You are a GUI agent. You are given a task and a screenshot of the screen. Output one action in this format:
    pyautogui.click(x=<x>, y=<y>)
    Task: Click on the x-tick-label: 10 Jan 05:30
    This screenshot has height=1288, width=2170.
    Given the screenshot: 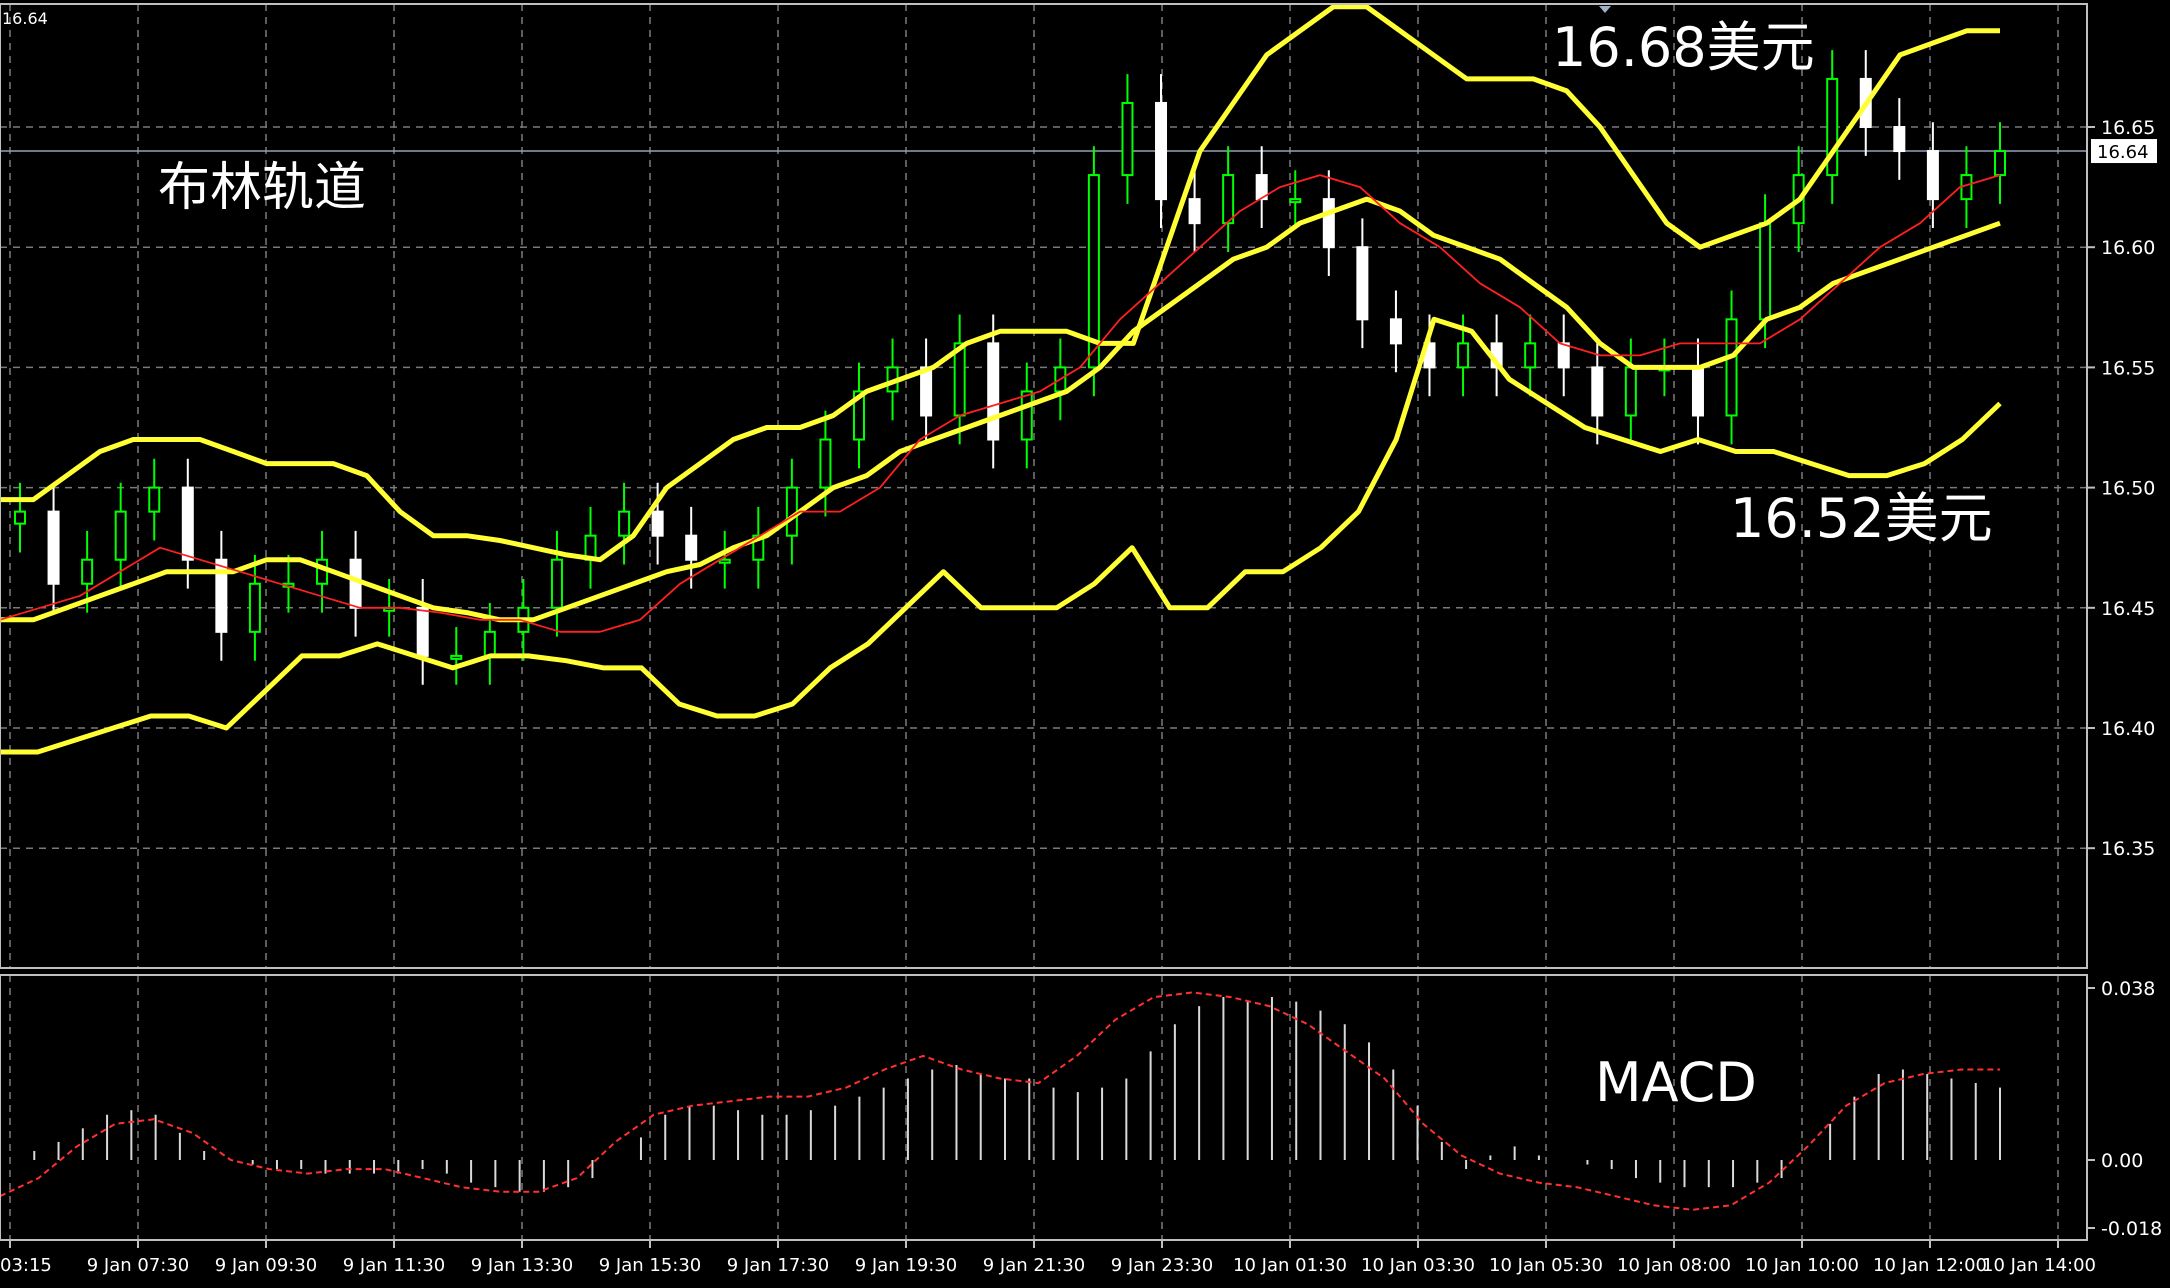 What is the action you would take?
    pyautogui.click(x=1546, y=1265)
    